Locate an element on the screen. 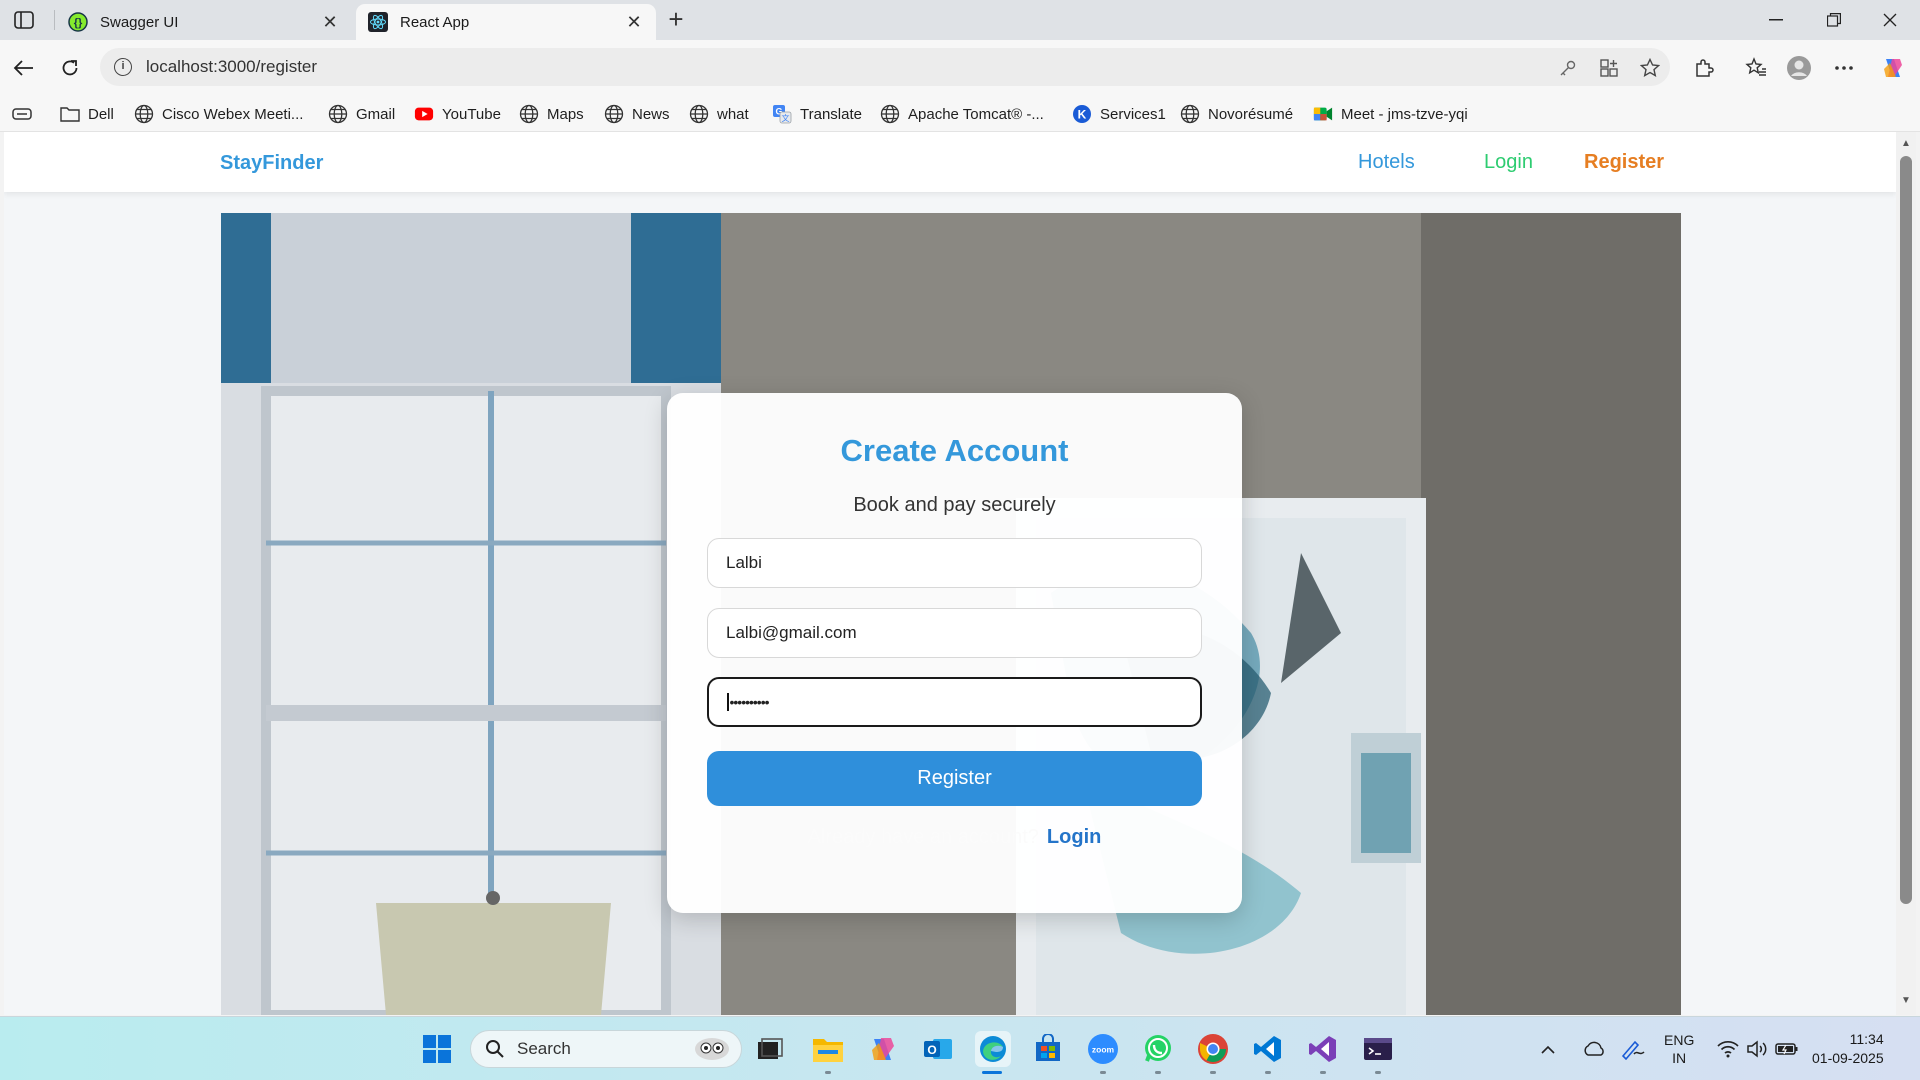  favorite-services1: K Services1 is located at coordinates (1119, 114).